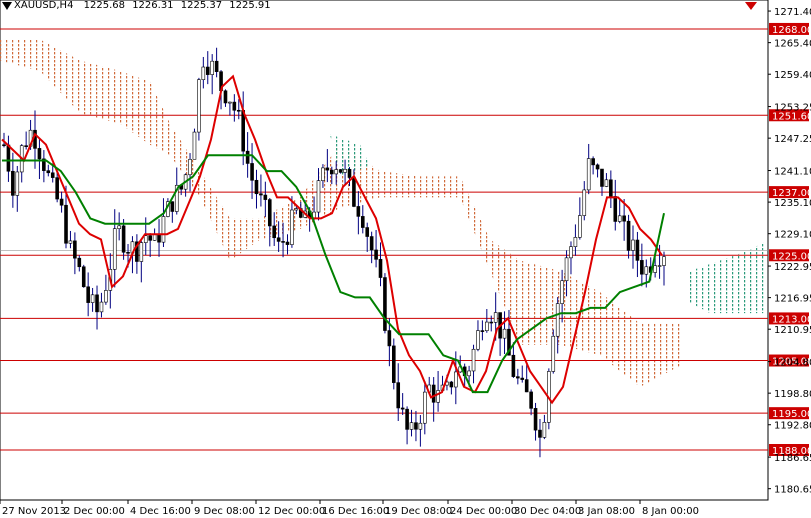 The width and height of the screenshot is (811, 518). Describe the element at coordinates (483, 511) in the screenshot. I see `x-tick-label: 24 Dec 00:00` at that location.